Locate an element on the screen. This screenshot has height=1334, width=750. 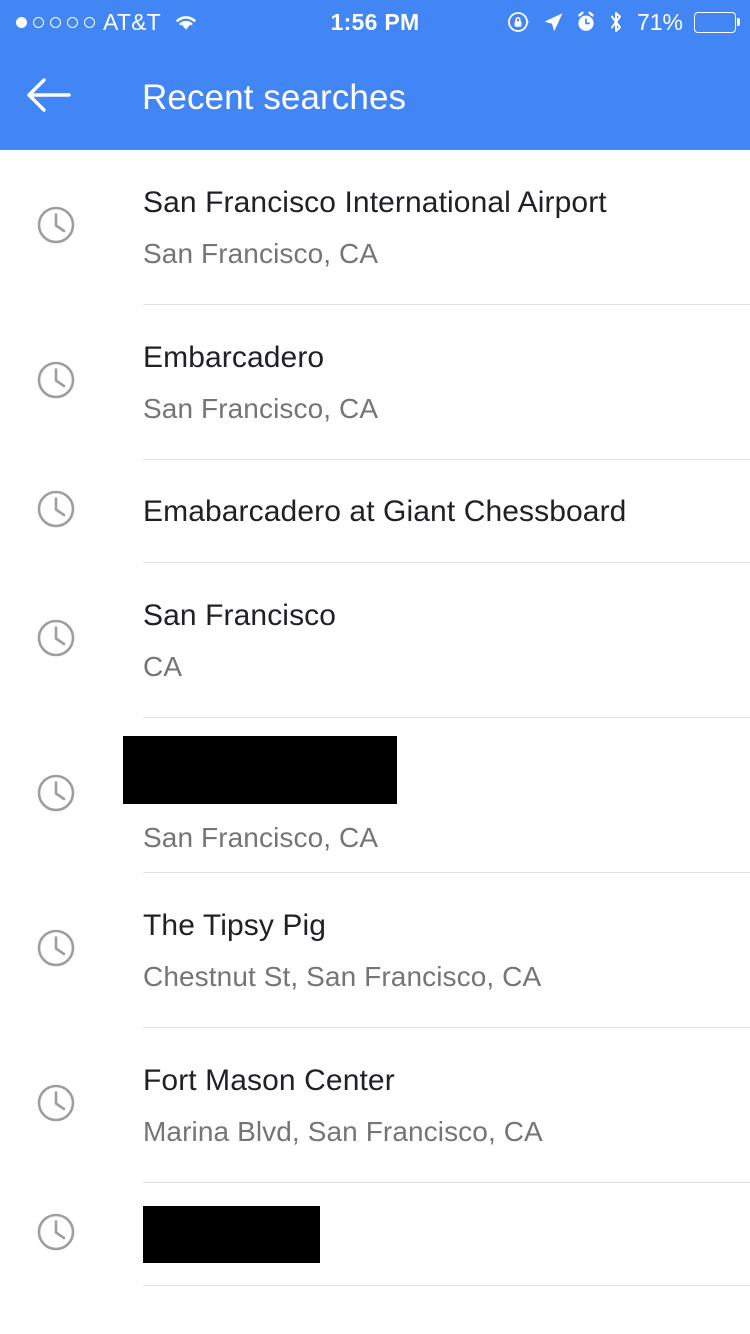
page-title: Recent searches is located at coordinates (274, 97).